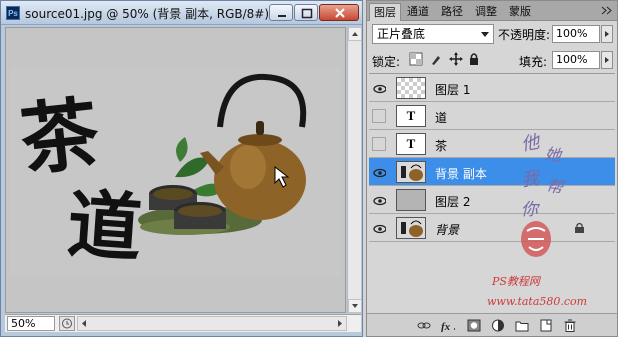 The height and width of the screenshot is (337, 618). Describe the element at coordinates (533, 62) in the screenshot. I see `fill-label: 填充:` at that location.